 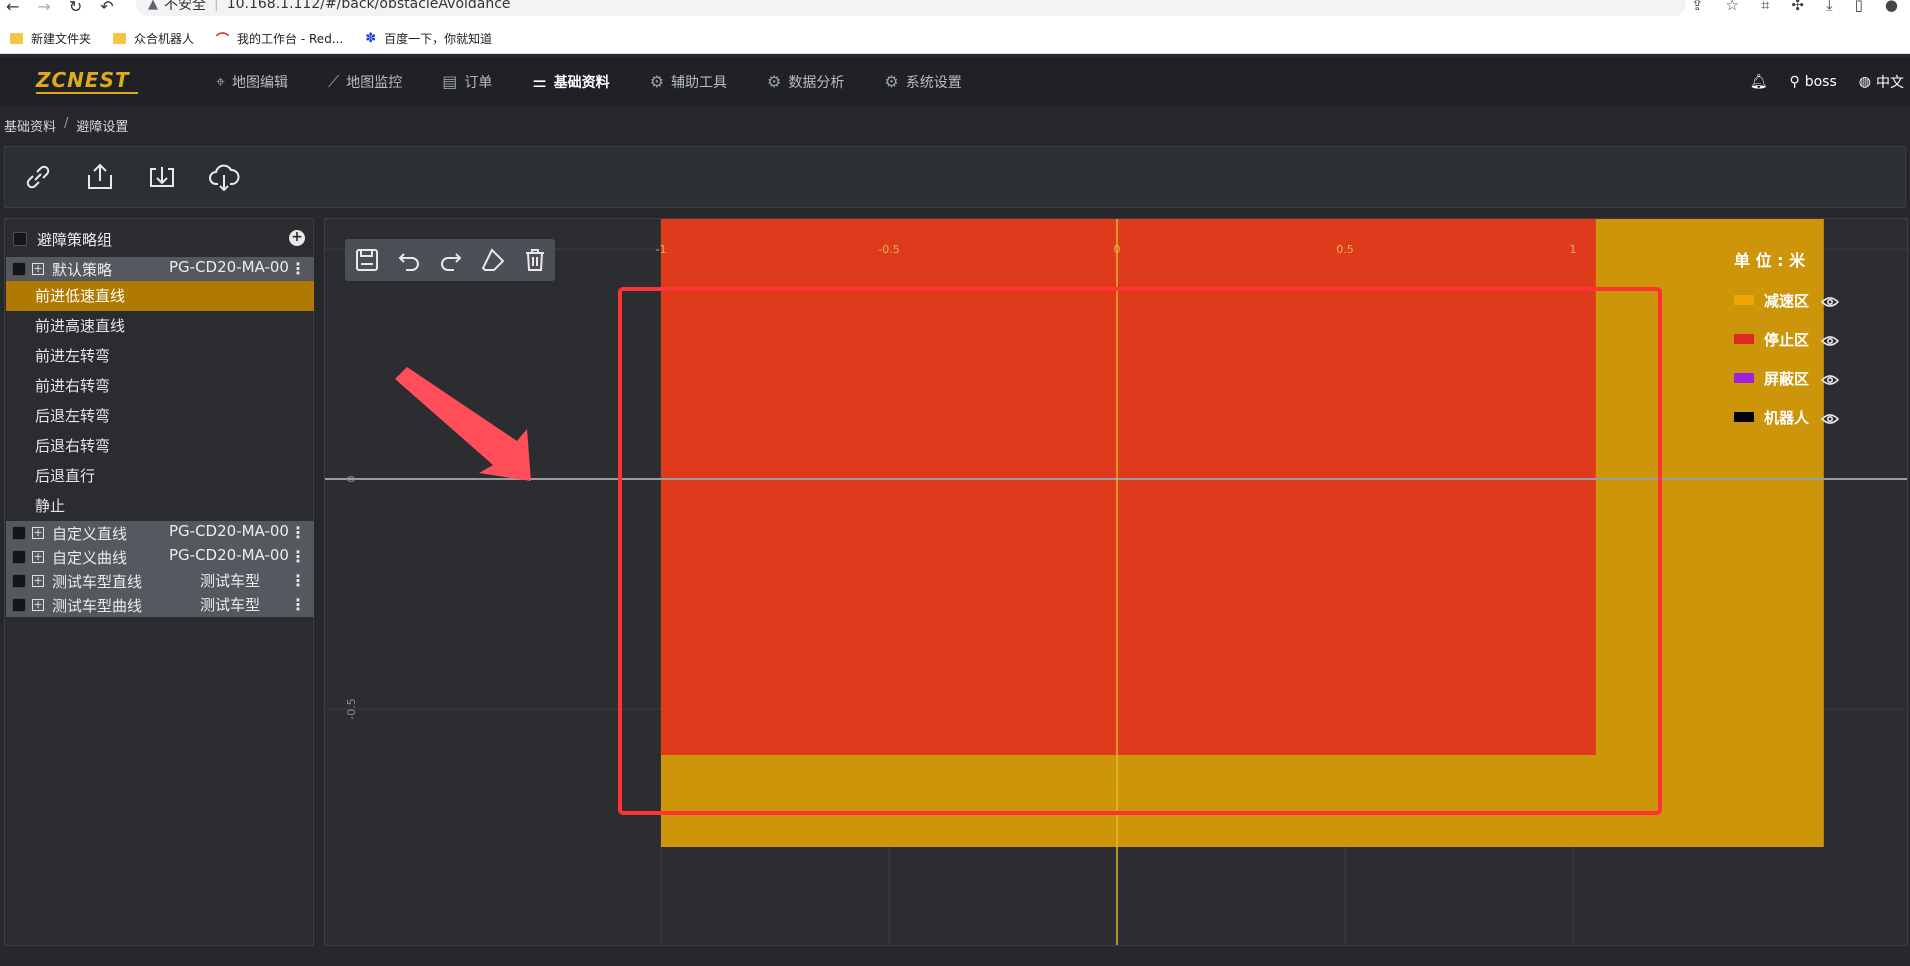 What do you see at coordinates (1345, 249) in the screenshot?
I see `x-tick-label: 0.5` at bounding box center [1345, 249].